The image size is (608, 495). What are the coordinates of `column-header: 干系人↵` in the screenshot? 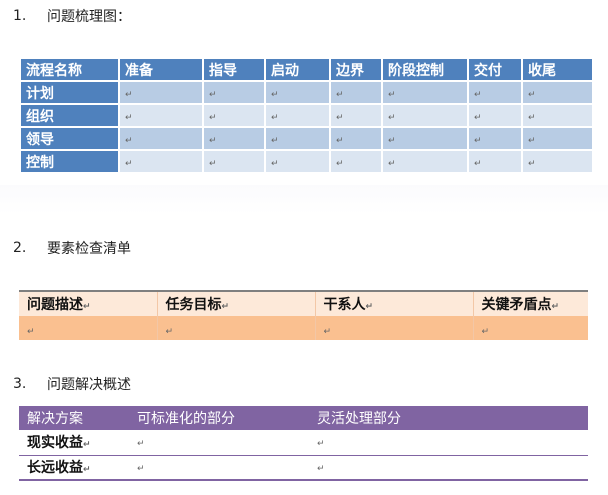 It's located at (394, 303).